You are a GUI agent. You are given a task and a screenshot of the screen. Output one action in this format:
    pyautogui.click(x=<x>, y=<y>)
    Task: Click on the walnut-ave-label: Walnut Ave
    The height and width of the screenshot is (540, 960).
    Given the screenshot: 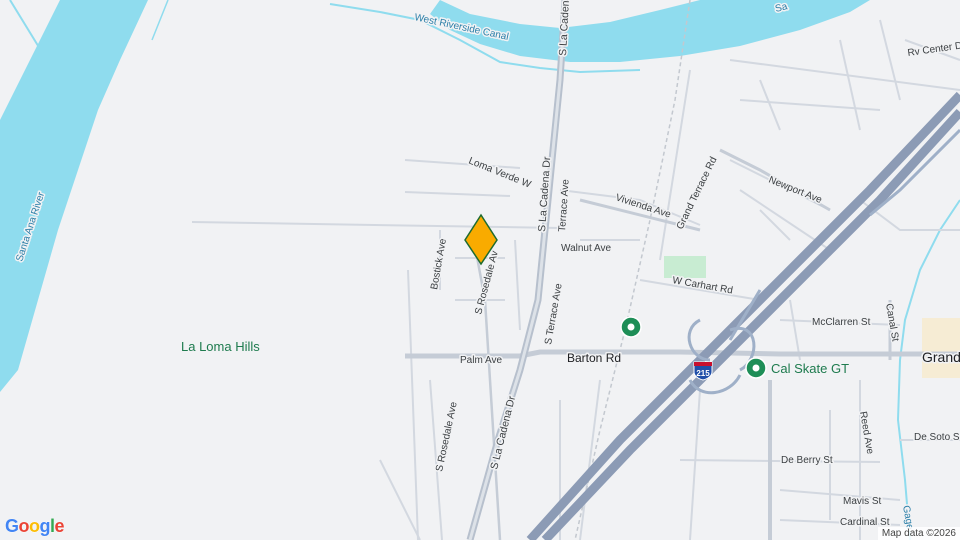 What is the action you would take?
    pyautogui.click(x=586, y=248)
    